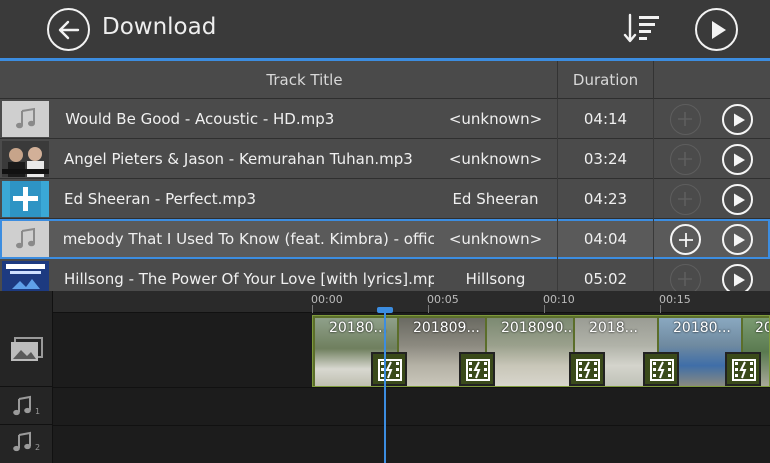  I want to click on clip-label: 20, so click(762, 328).